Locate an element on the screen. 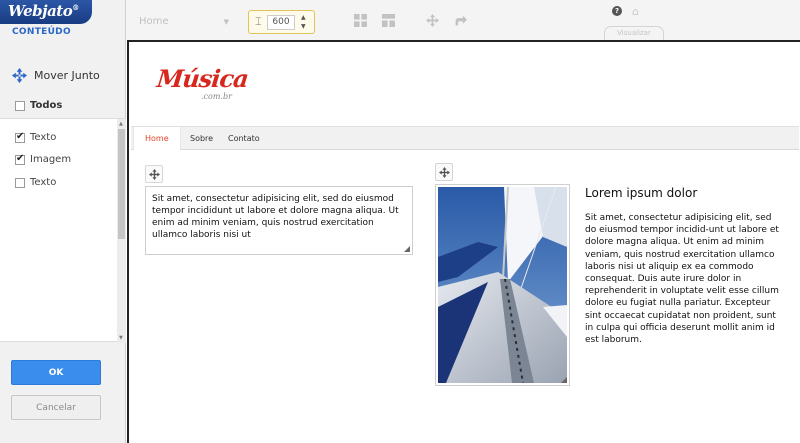 The height and width of the screenshot is (443, 800). element-item-text-1: Texto is located at coordinates (36, 137).